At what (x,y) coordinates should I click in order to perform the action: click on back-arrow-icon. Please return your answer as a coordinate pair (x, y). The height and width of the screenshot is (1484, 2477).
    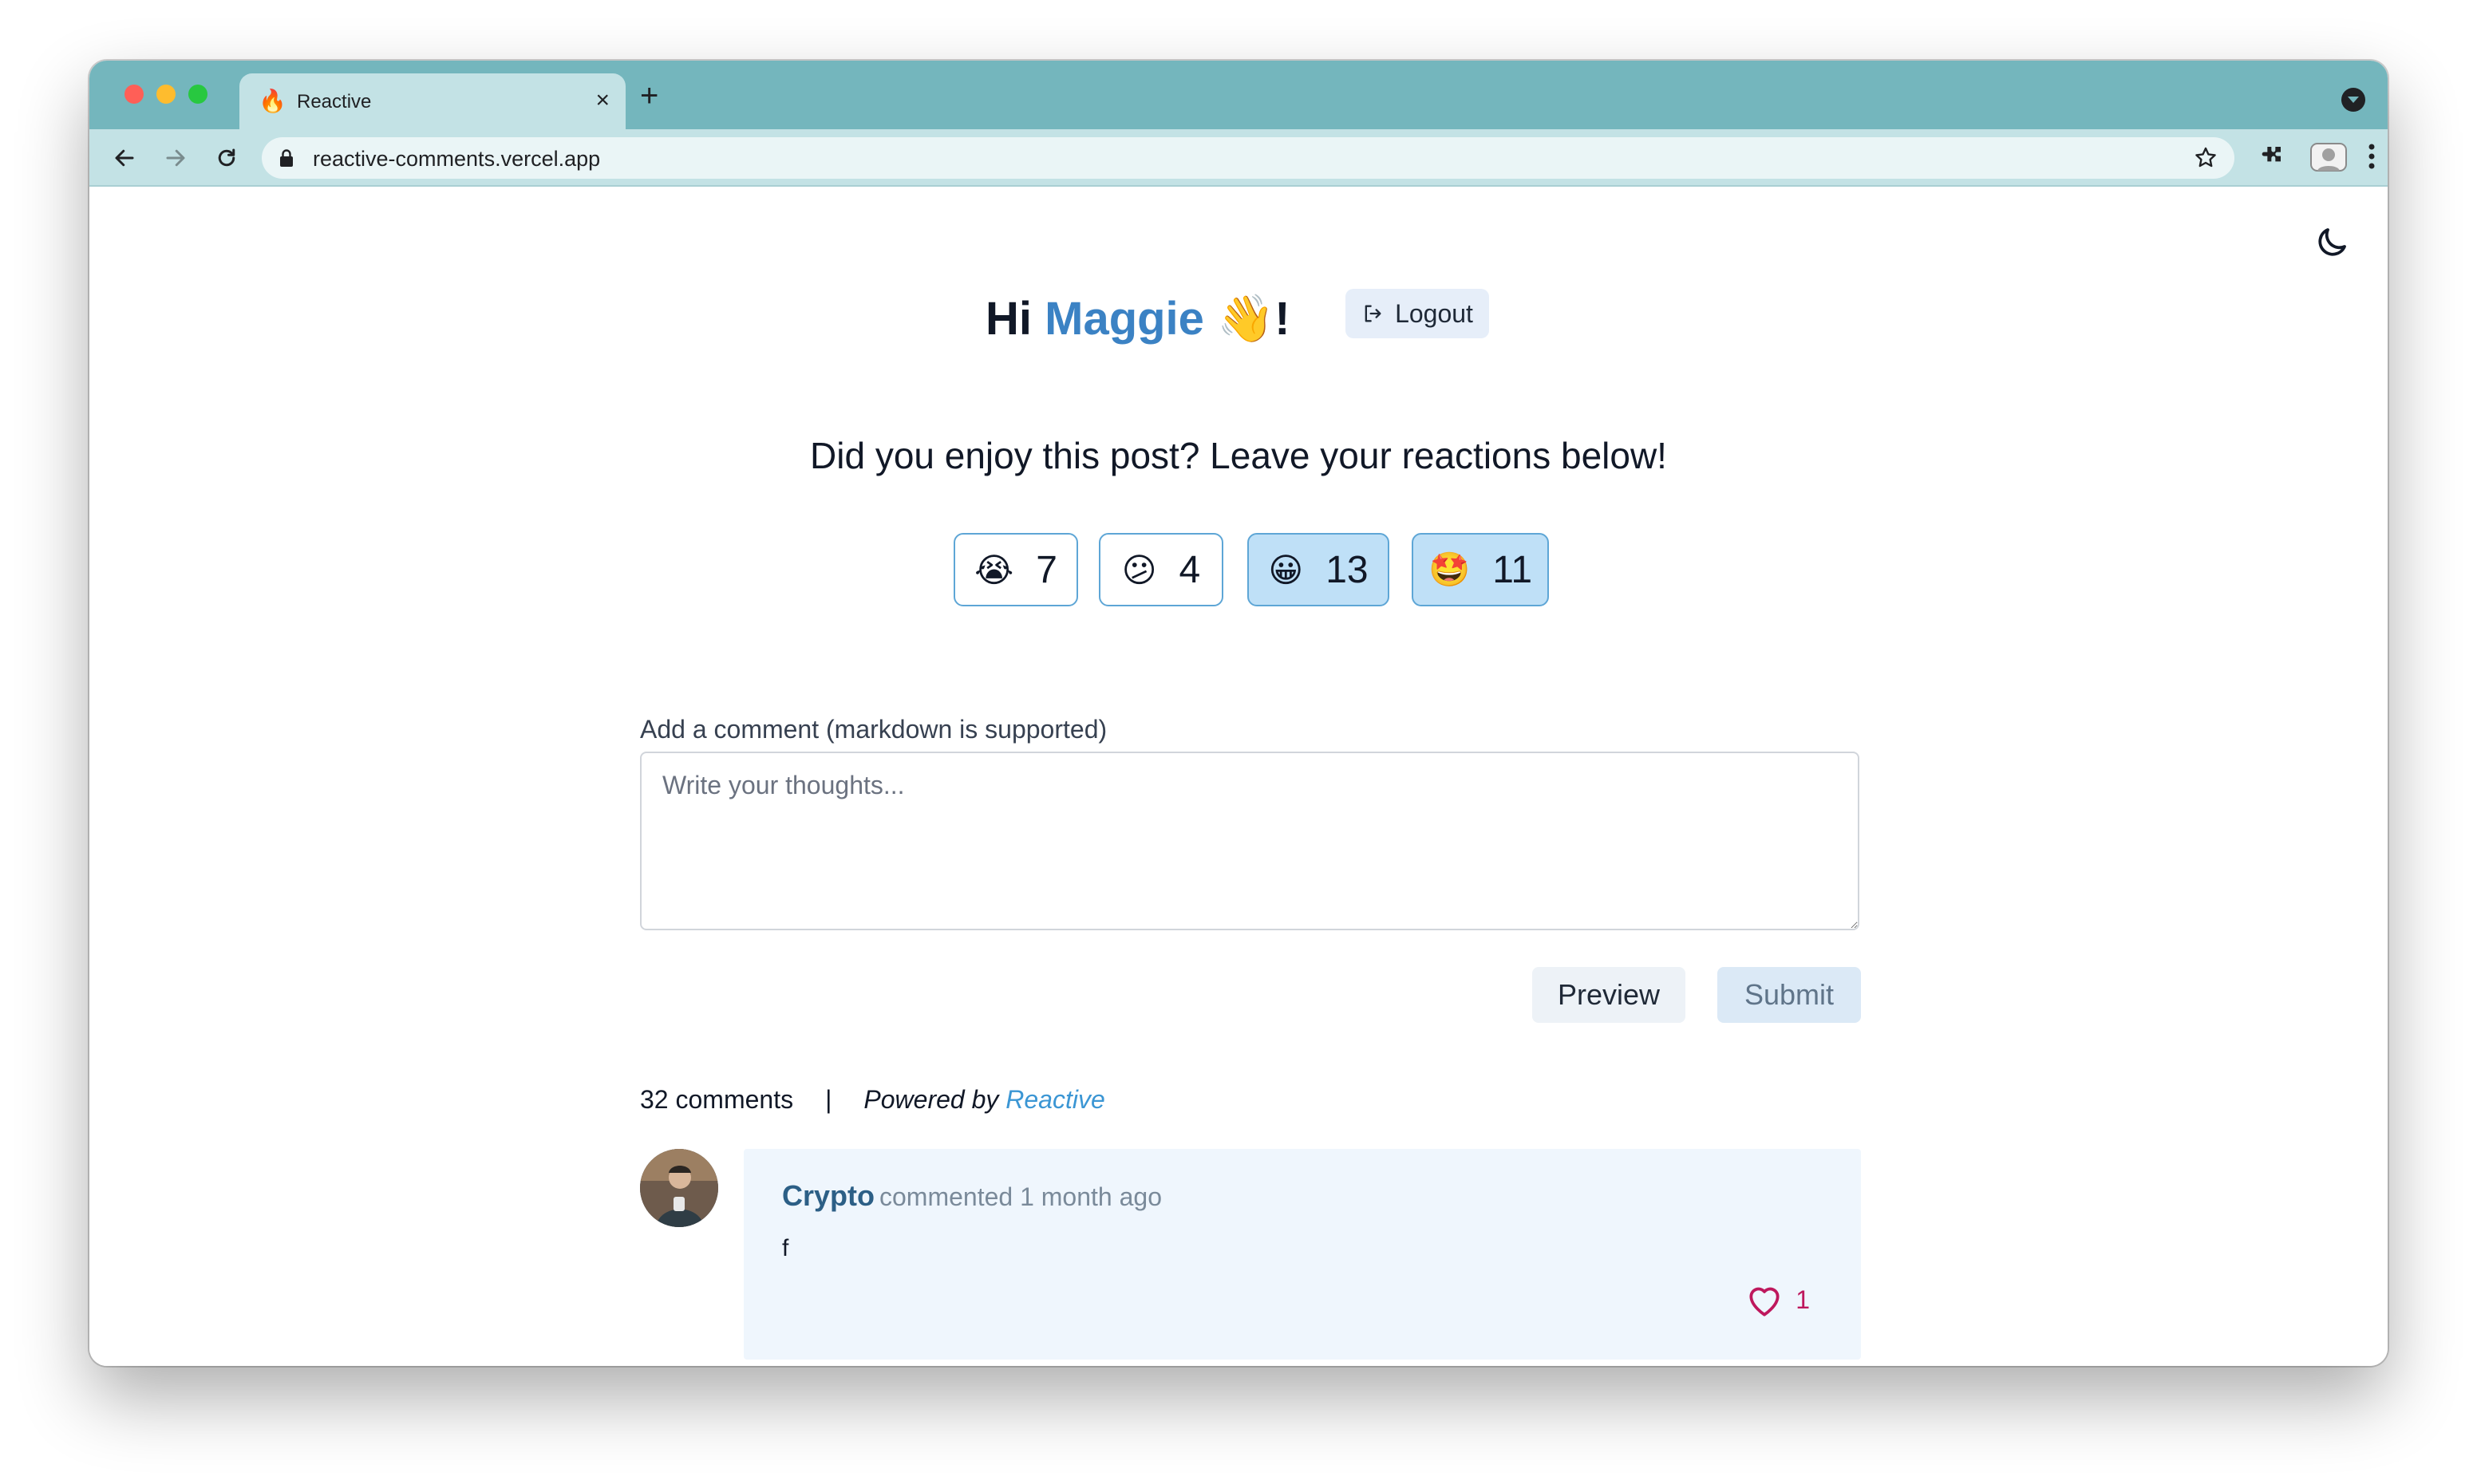
    Looking at the image, I should click on (125, 158).